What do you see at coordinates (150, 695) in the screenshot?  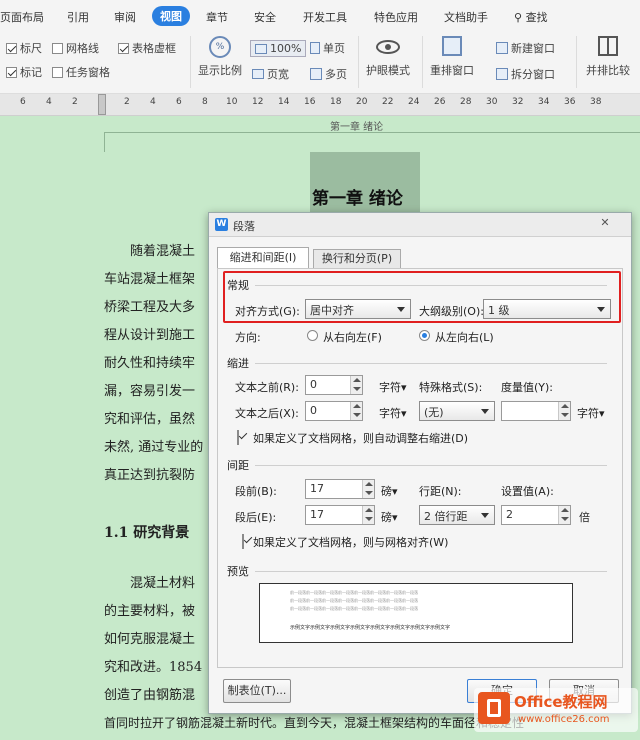 I see `body-line: 创造了由钢筋混` at bounding box center [150, 695].